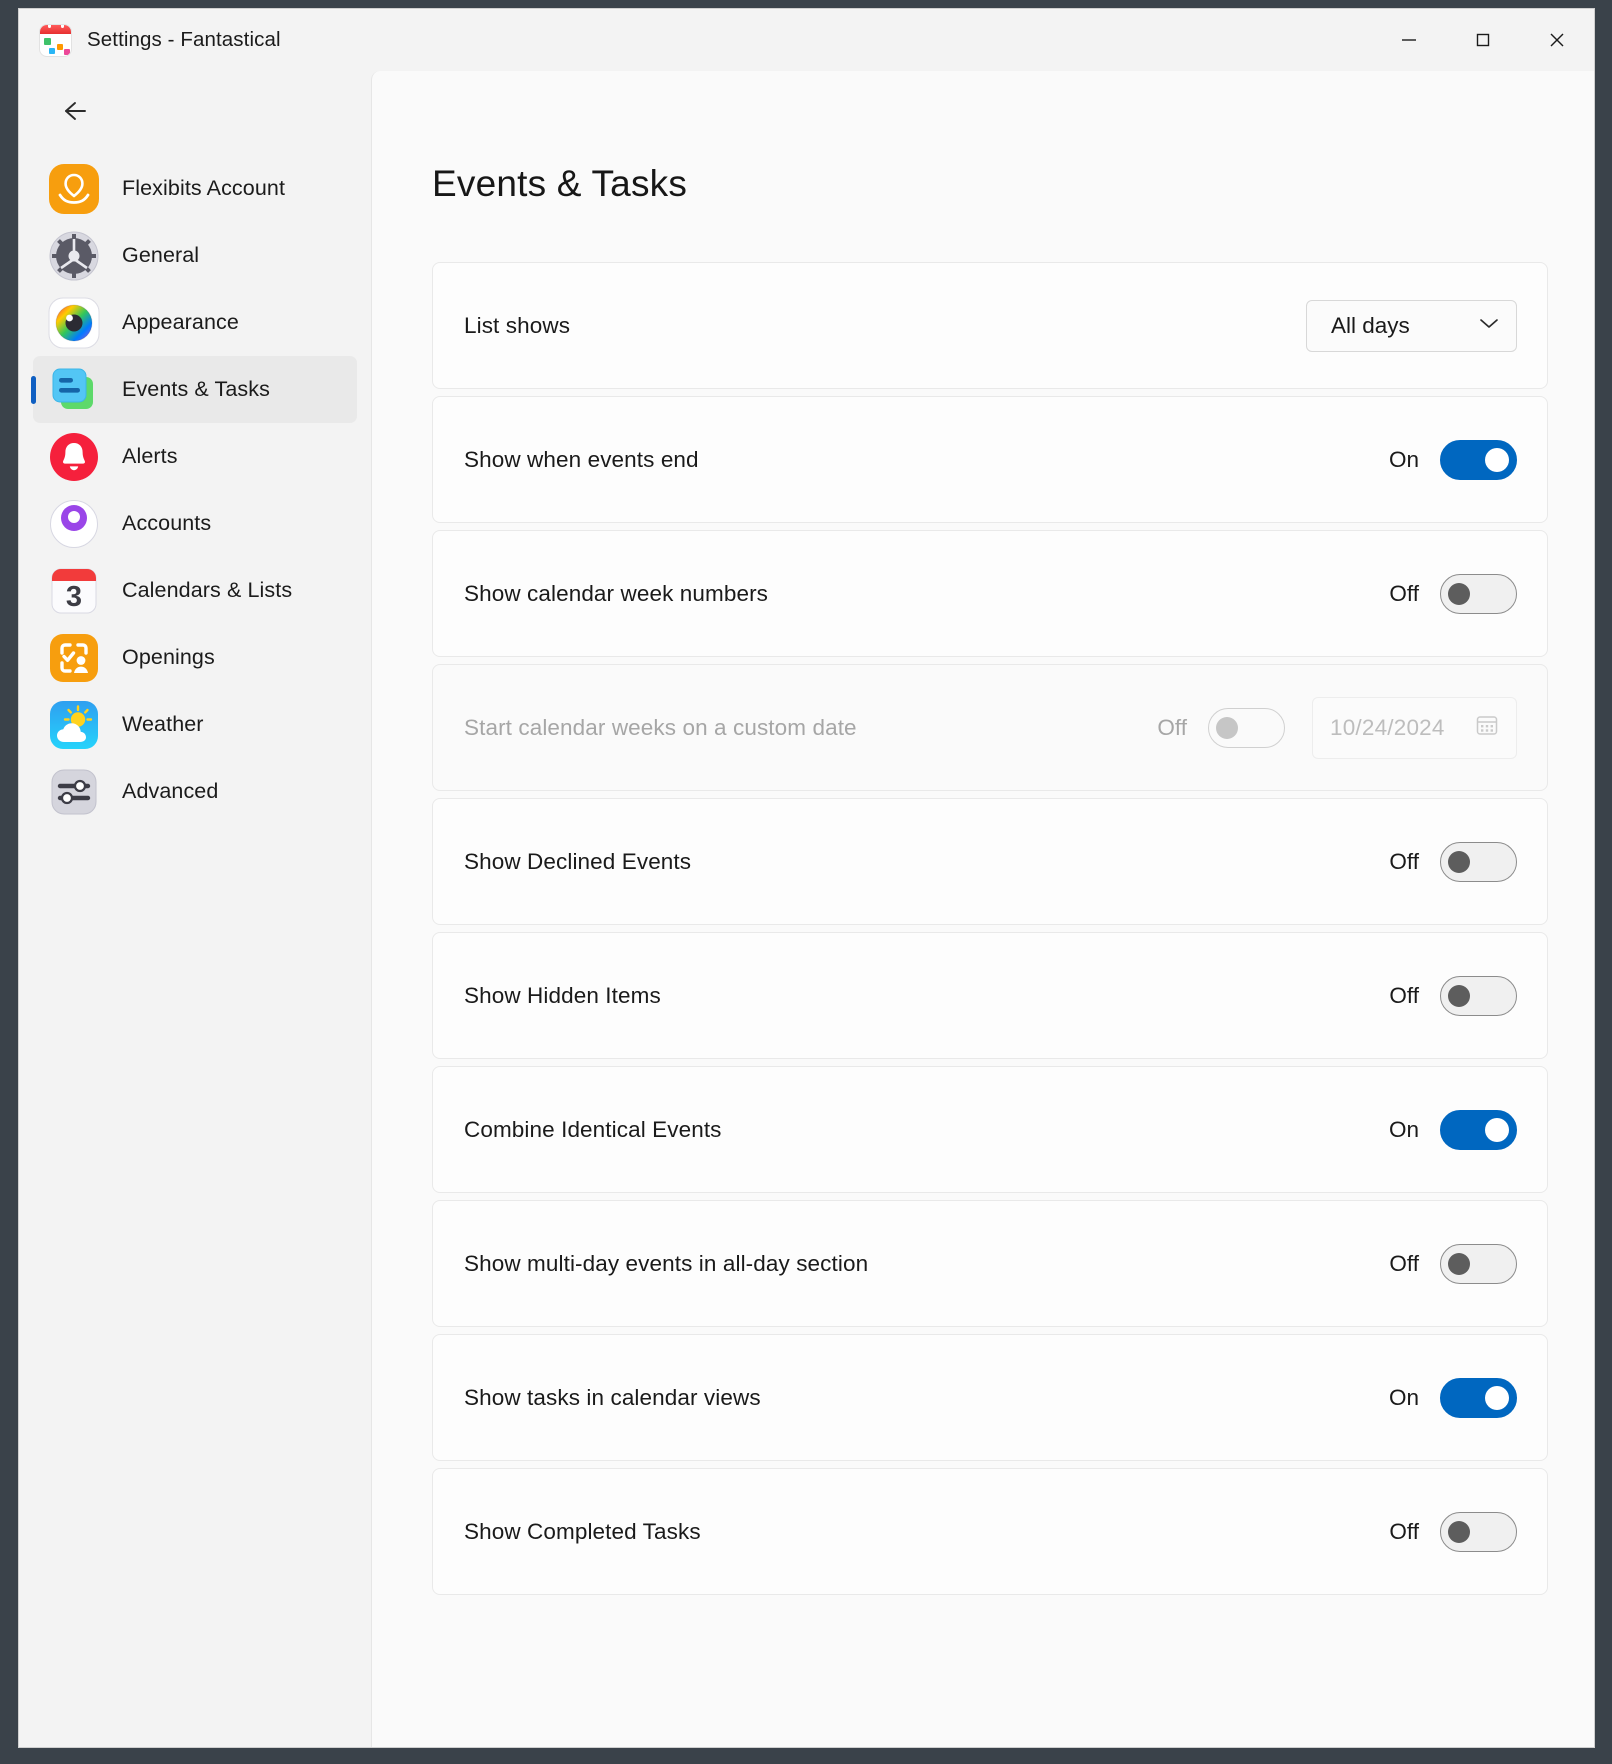 This screenshot has width=1612, height=1764. What do you see at coordinates (990, 459) in the screenshot?
I see `setting-row-show-when-events-end: Show when events end On` at bounding box center [990, 459].